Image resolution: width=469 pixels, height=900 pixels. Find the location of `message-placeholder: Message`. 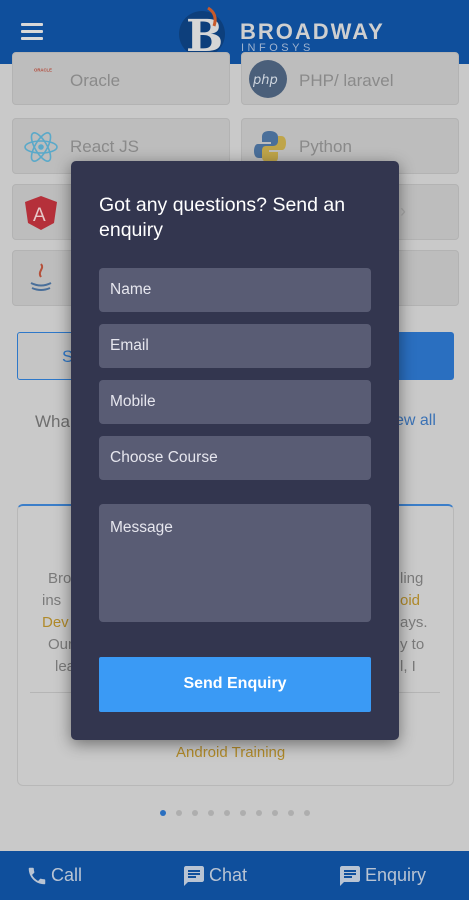

message-placeholder: Message is located at coordinates (141, 527).